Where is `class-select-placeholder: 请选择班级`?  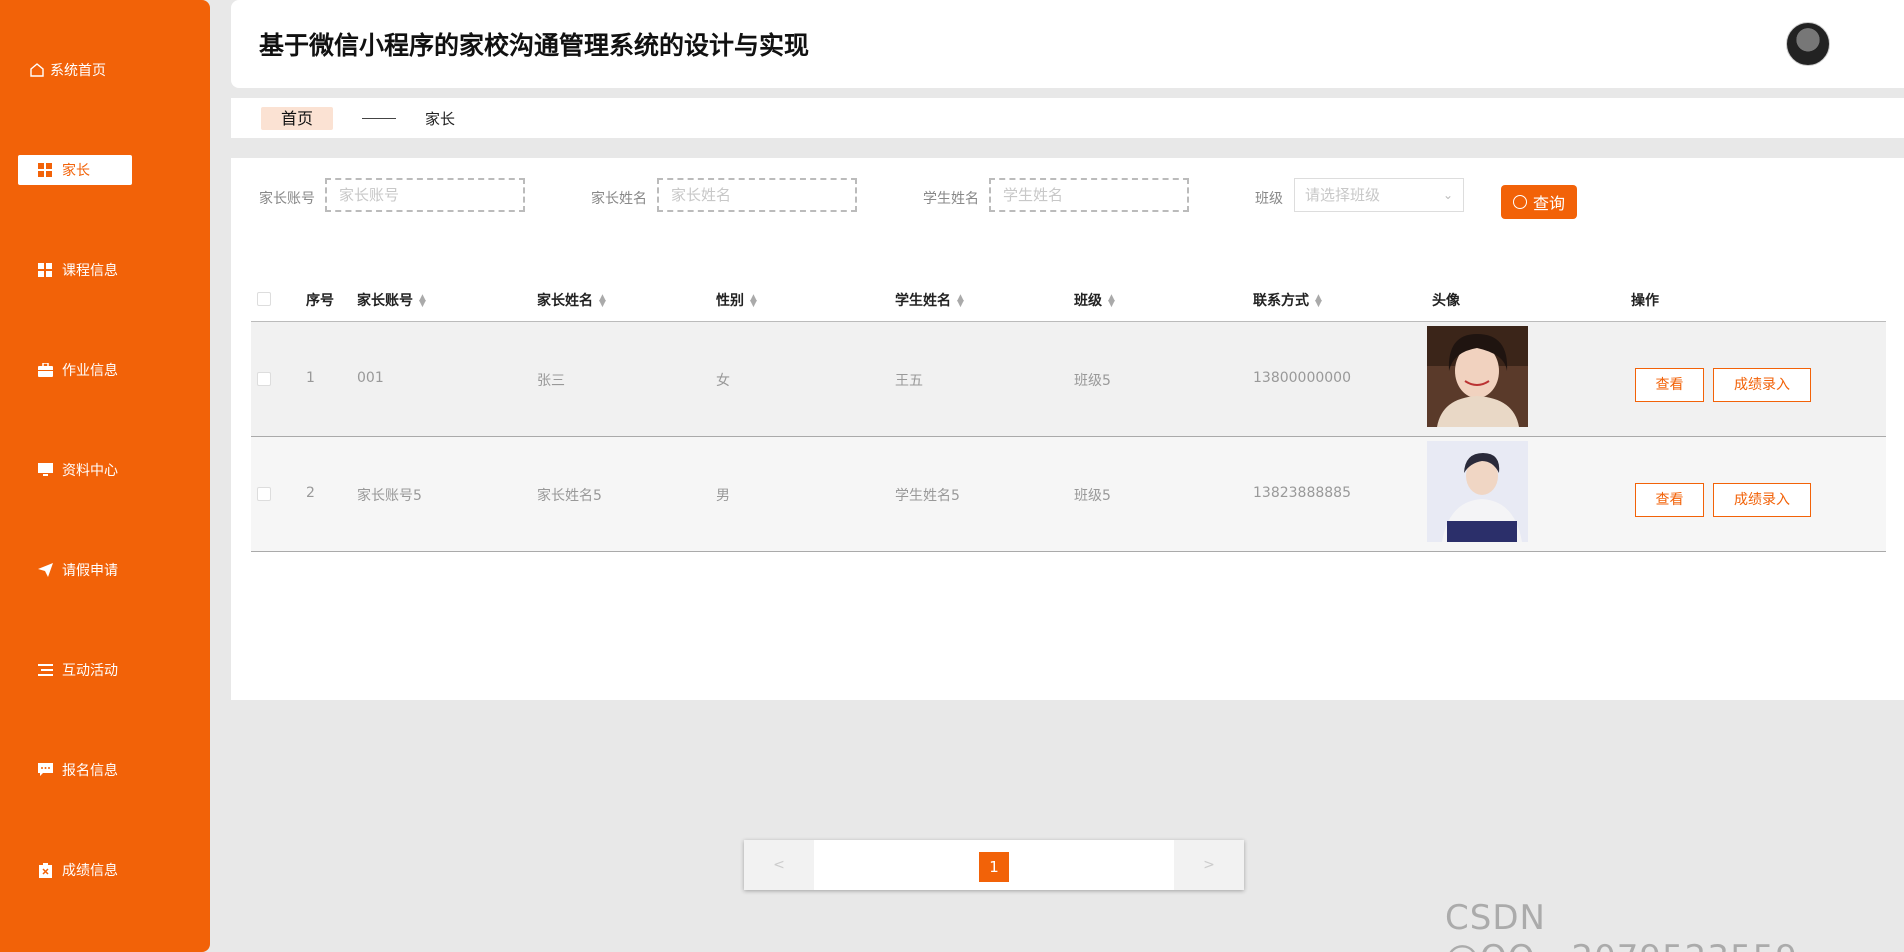 class-select-placeholder: 请选择班级 is located at coordinates (1343, 195).